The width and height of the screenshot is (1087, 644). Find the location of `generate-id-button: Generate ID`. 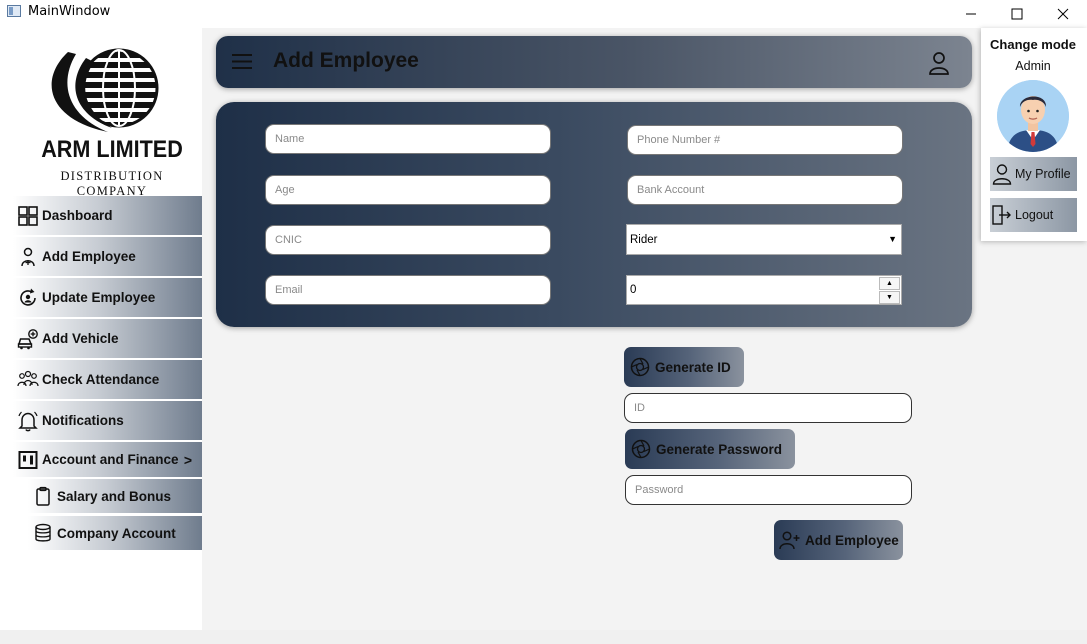

generate-id-button: Generate ID is located at coordinates (684, 367).